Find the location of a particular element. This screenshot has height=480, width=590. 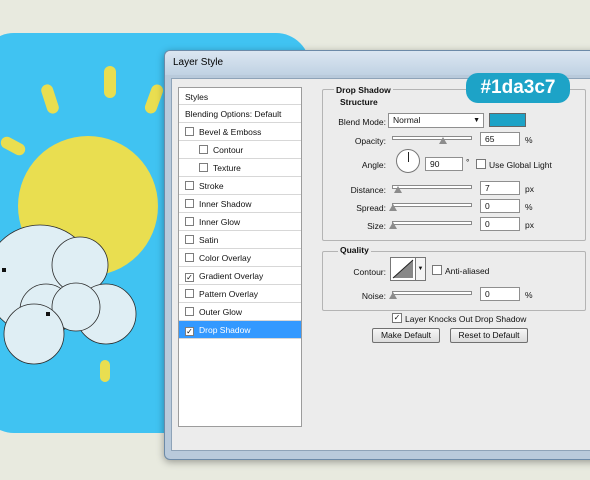

knockout-label: Layer Knocks Out Drop Shadow is located at coordinates (466, 319).